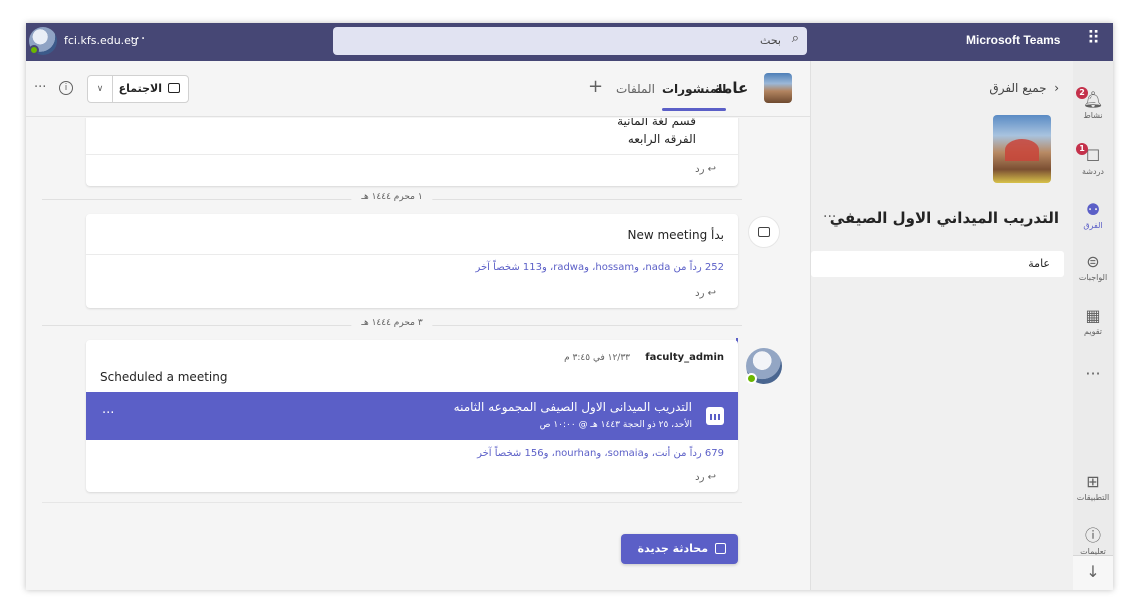 The height and width of the screenshot is (608, 1125). I want to click on meet-label: الاجتماع, so click(140, 88).